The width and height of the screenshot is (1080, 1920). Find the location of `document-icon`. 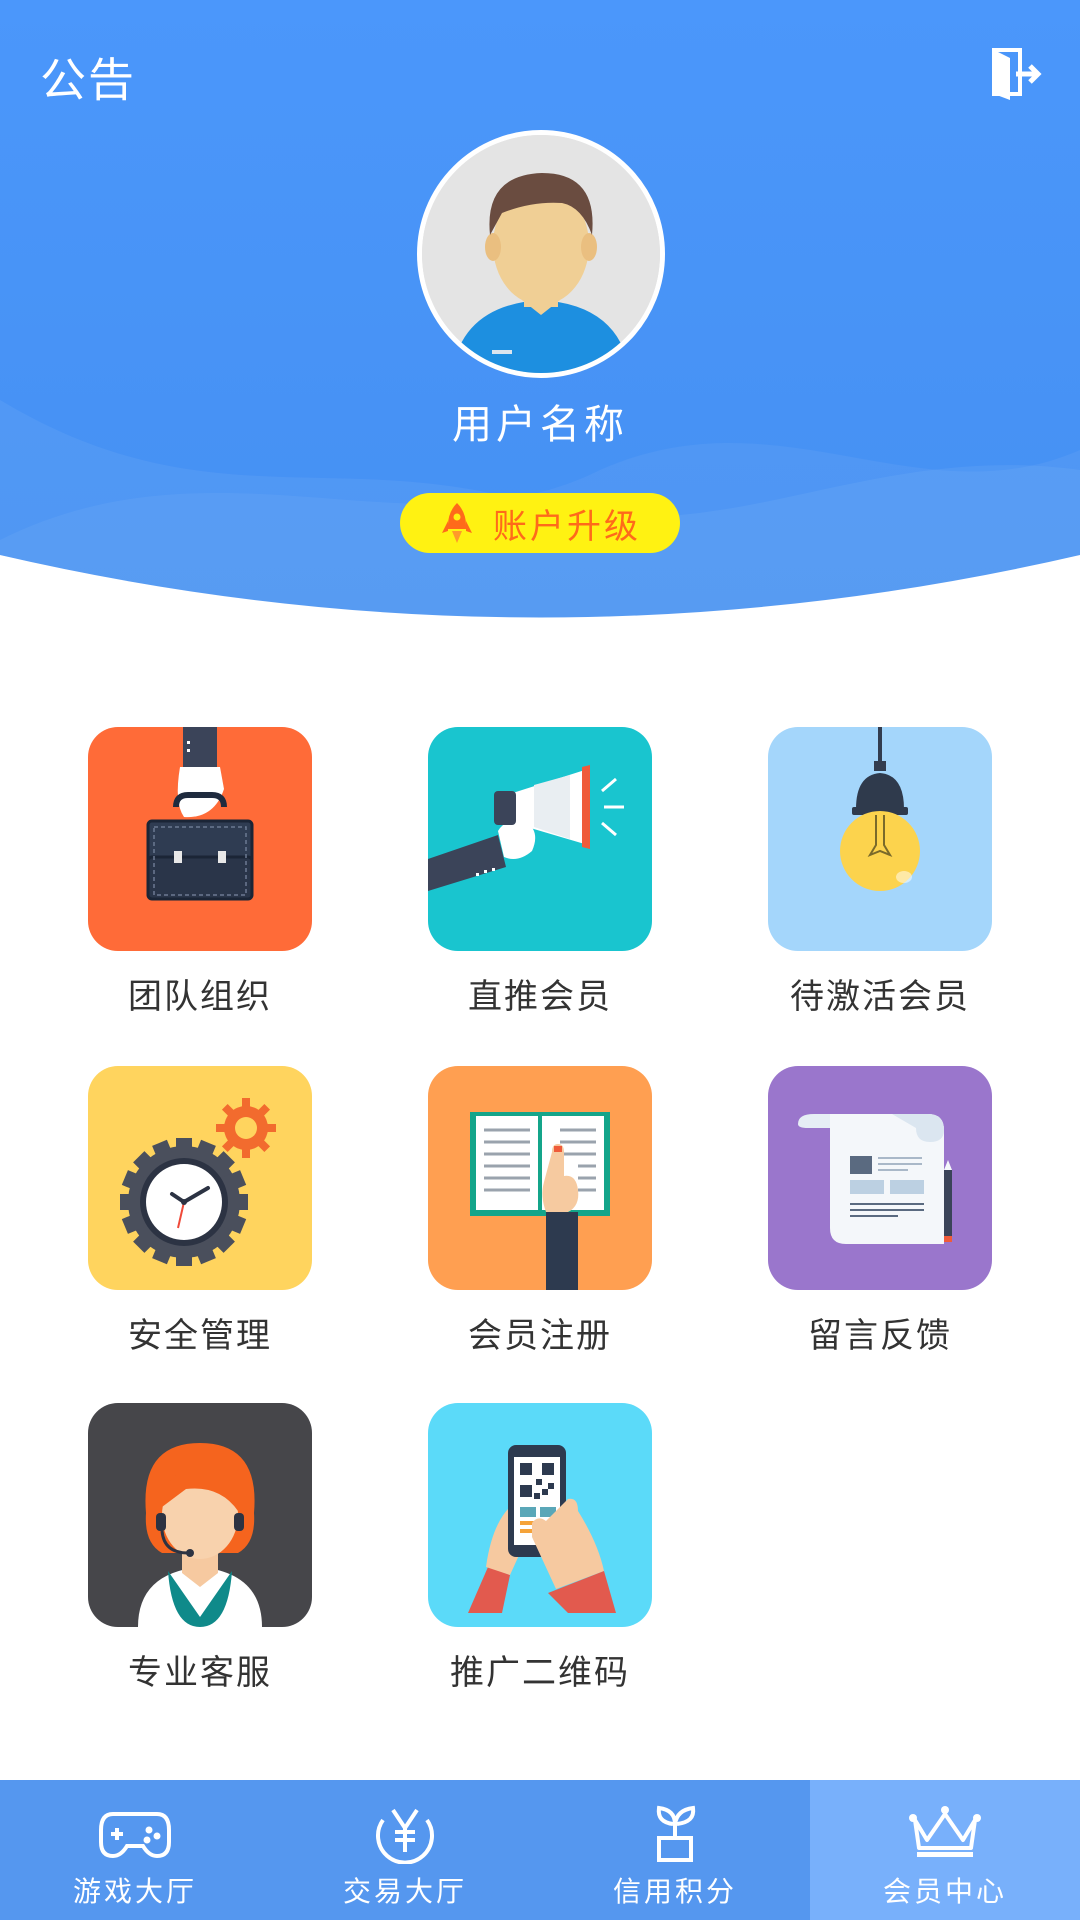

document-icon is located at coordinates (880, 1178).